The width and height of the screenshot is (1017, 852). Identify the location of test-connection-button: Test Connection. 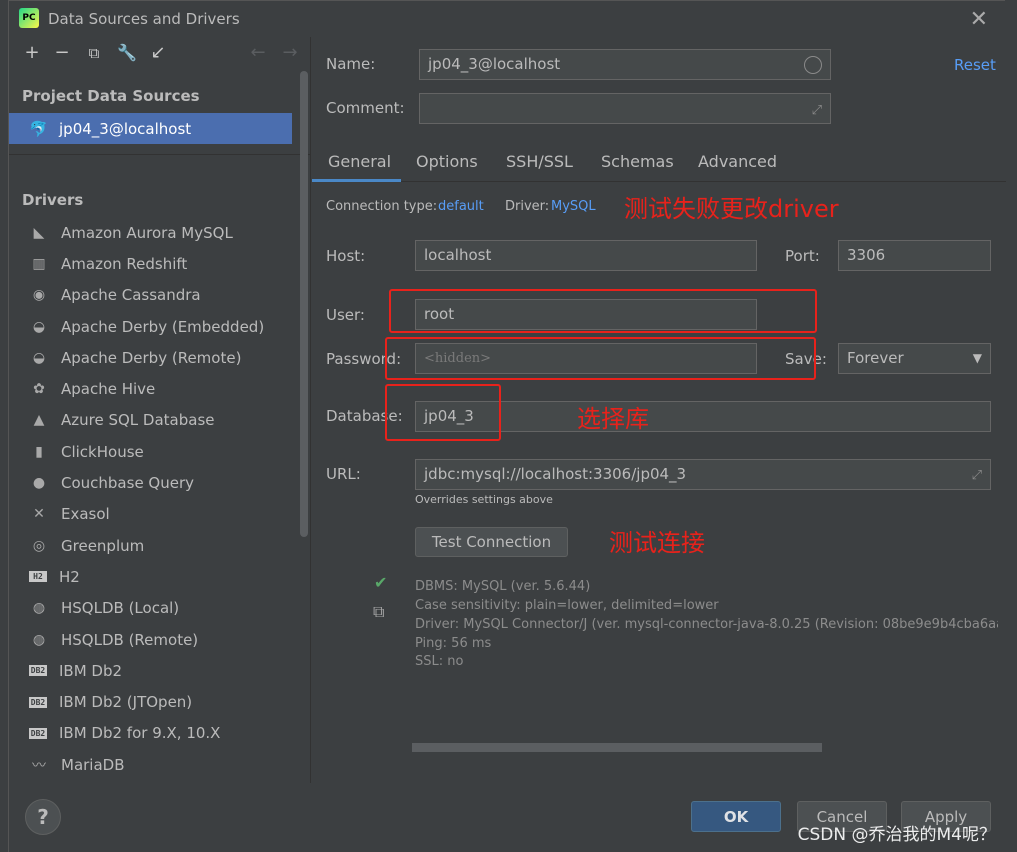
(491, 542).